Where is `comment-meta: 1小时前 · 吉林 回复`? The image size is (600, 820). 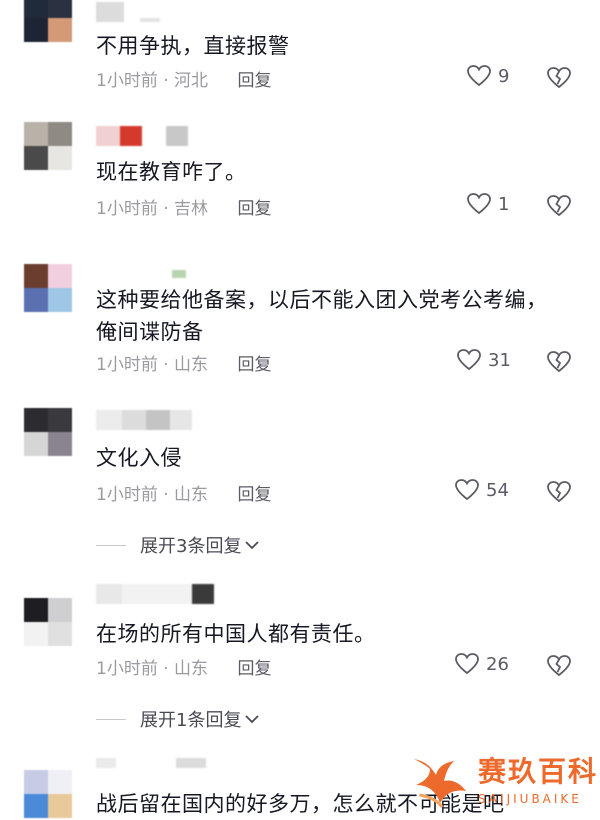
comment-meta: 1小时前 · 吉林 回复 is located at coordinates (183, 206).